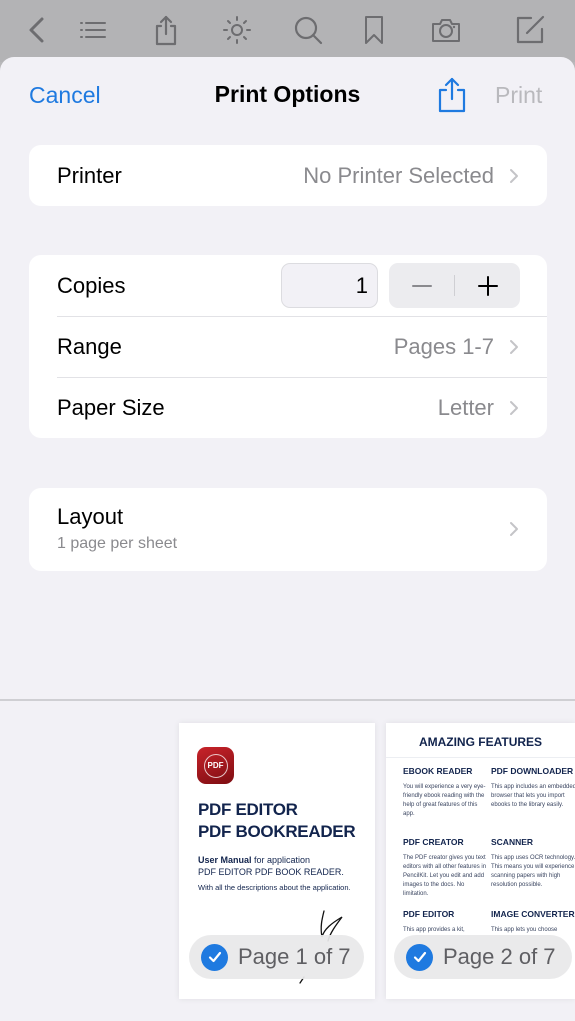 This screenshot has height=1021, width=575. I want to click on copies-label: Copies, so click(91, 285).